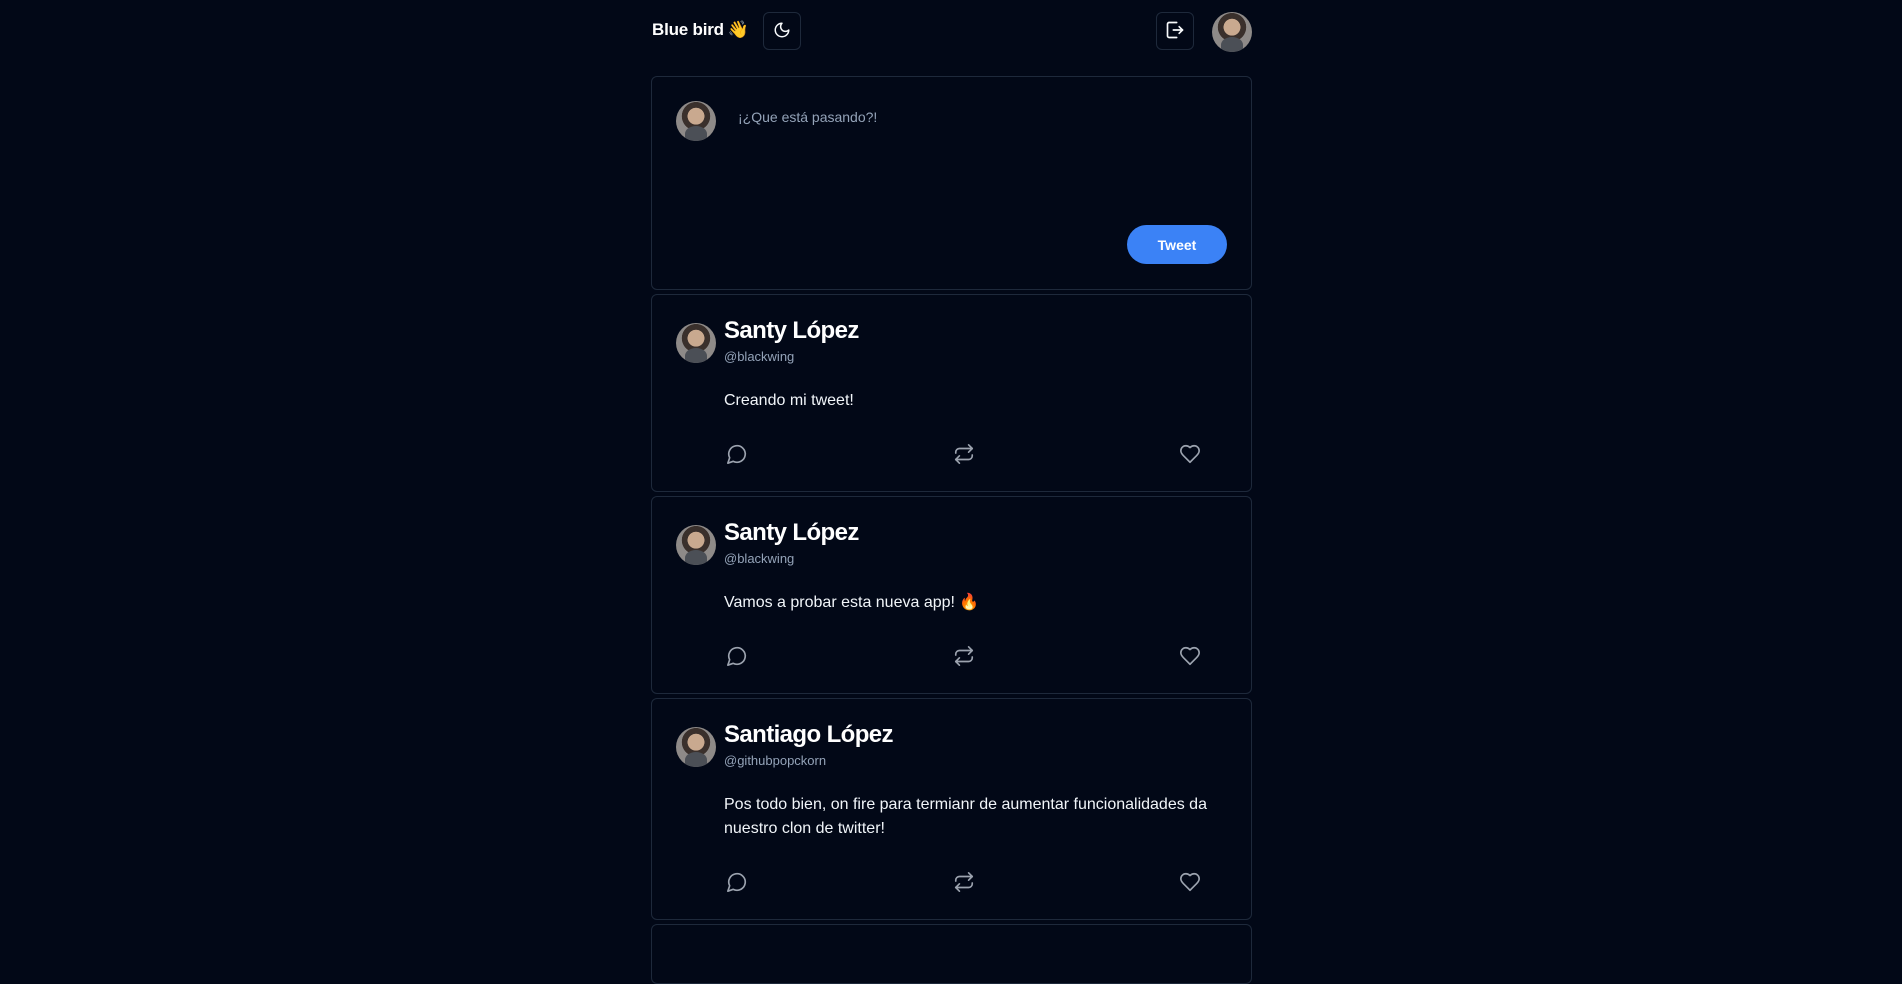 This screenshot has height=984, width=1902. What do you see at coordinates (738, 29) in the screenshot?
I see `waving-hand-emoji: 👋` at bounding box center [738, 29].